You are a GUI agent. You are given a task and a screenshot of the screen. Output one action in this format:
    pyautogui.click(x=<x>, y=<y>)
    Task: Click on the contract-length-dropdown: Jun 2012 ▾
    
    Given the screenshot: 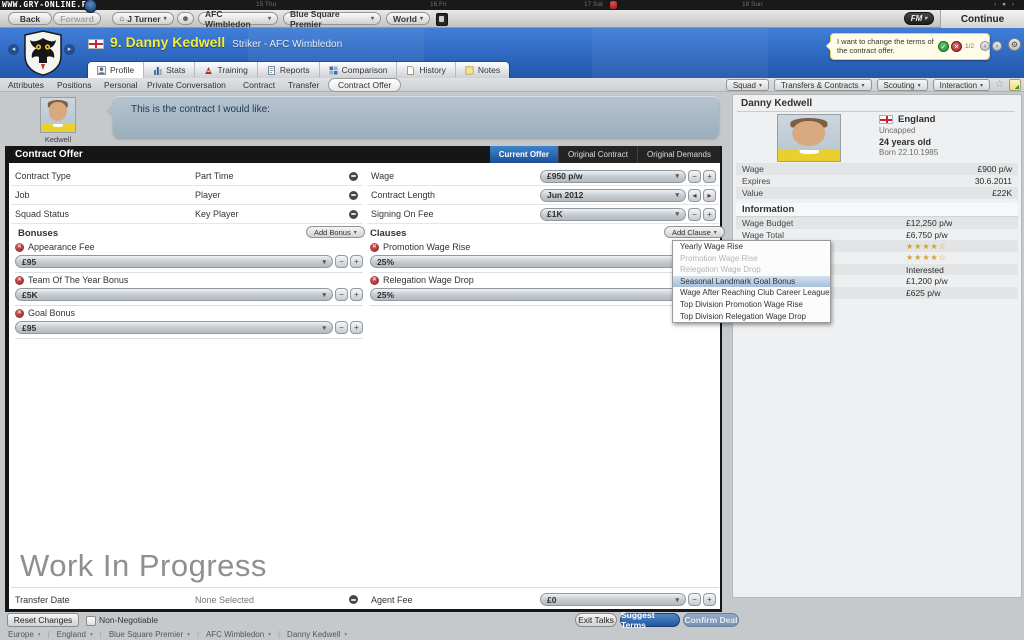 What is the action you would take?
    pyautogui.click(x=613, y=195)
    